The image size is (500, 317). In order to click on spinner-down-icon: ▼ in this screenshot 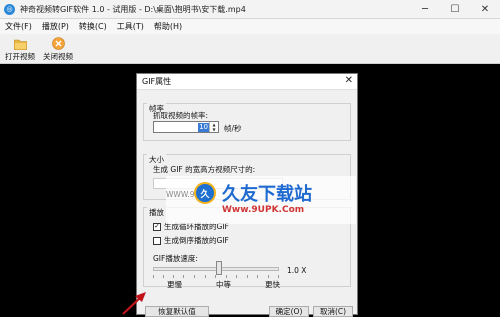, I will do `click(214, 129)`.